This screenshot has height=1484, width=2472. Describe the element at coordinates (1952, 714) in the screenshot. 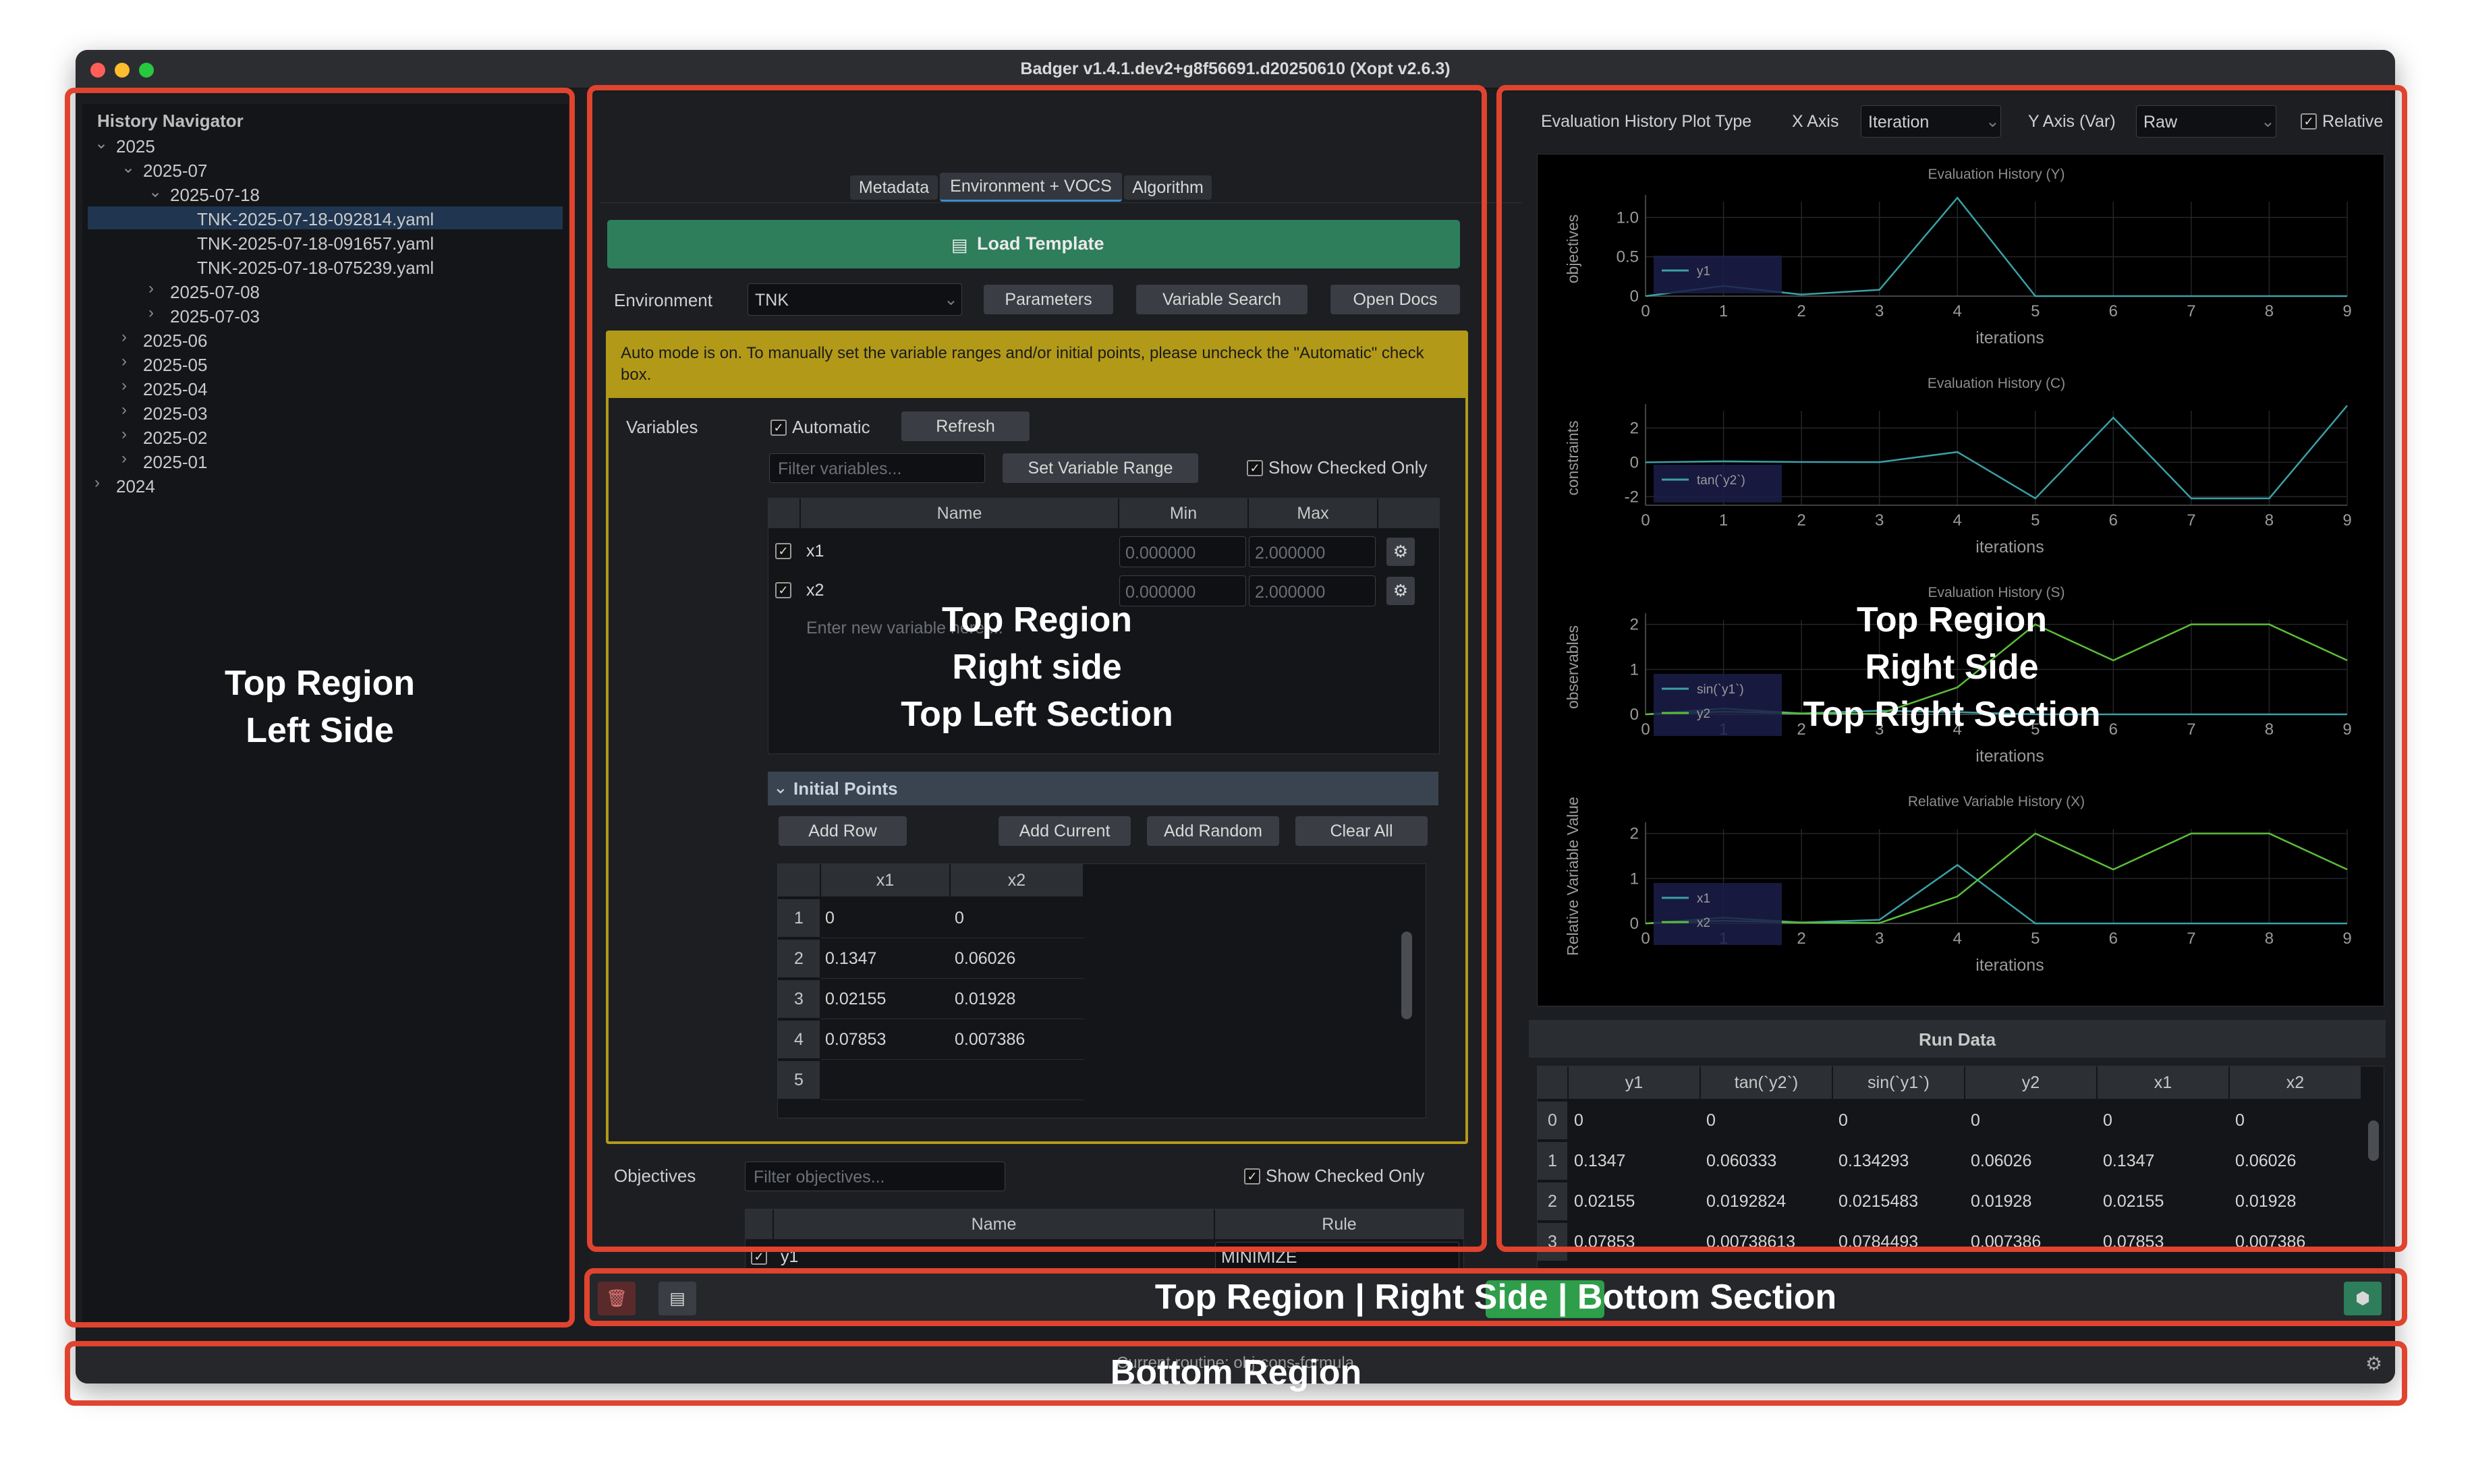

I see `region-label-right-line: Top Right Section` at that location.